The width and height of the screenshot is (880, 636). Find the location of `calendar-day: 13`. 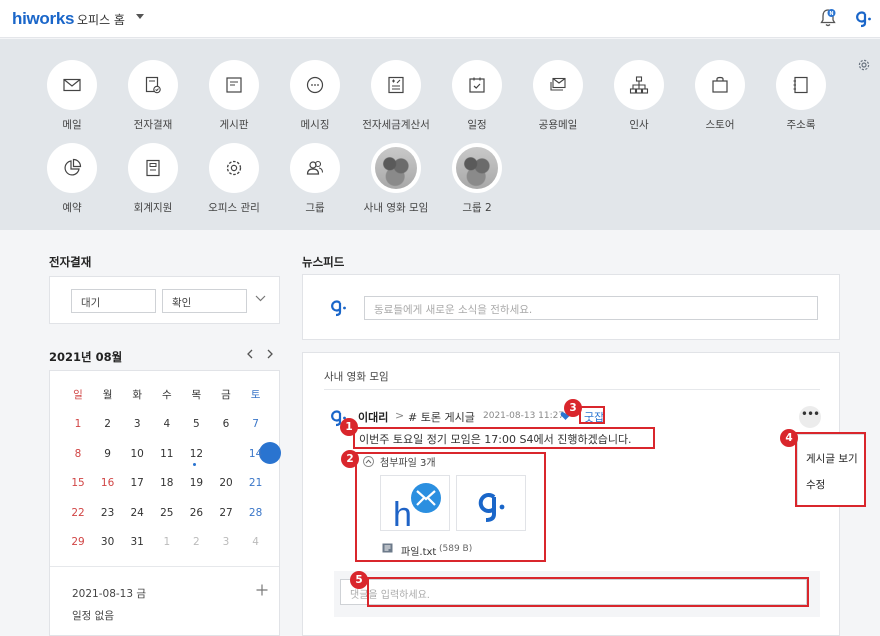

calendar-day: 13 is located at coordinates (226, 454).